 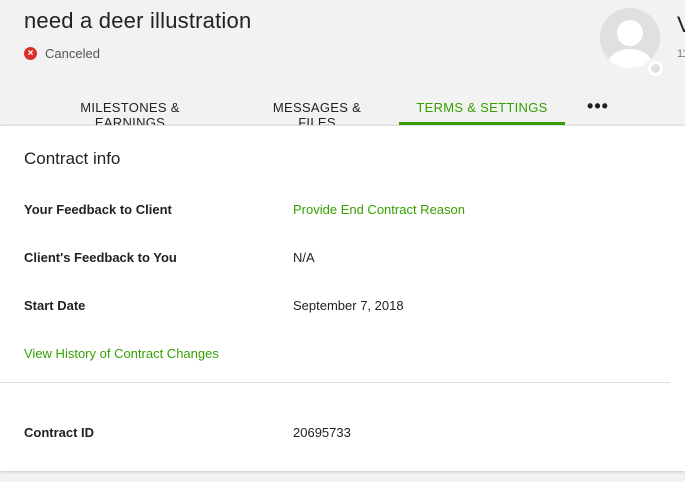 What do you see at coordinates (630, 38) in the screenshot?
I see `user-avatar-icon` at bounding box center [630, 38].